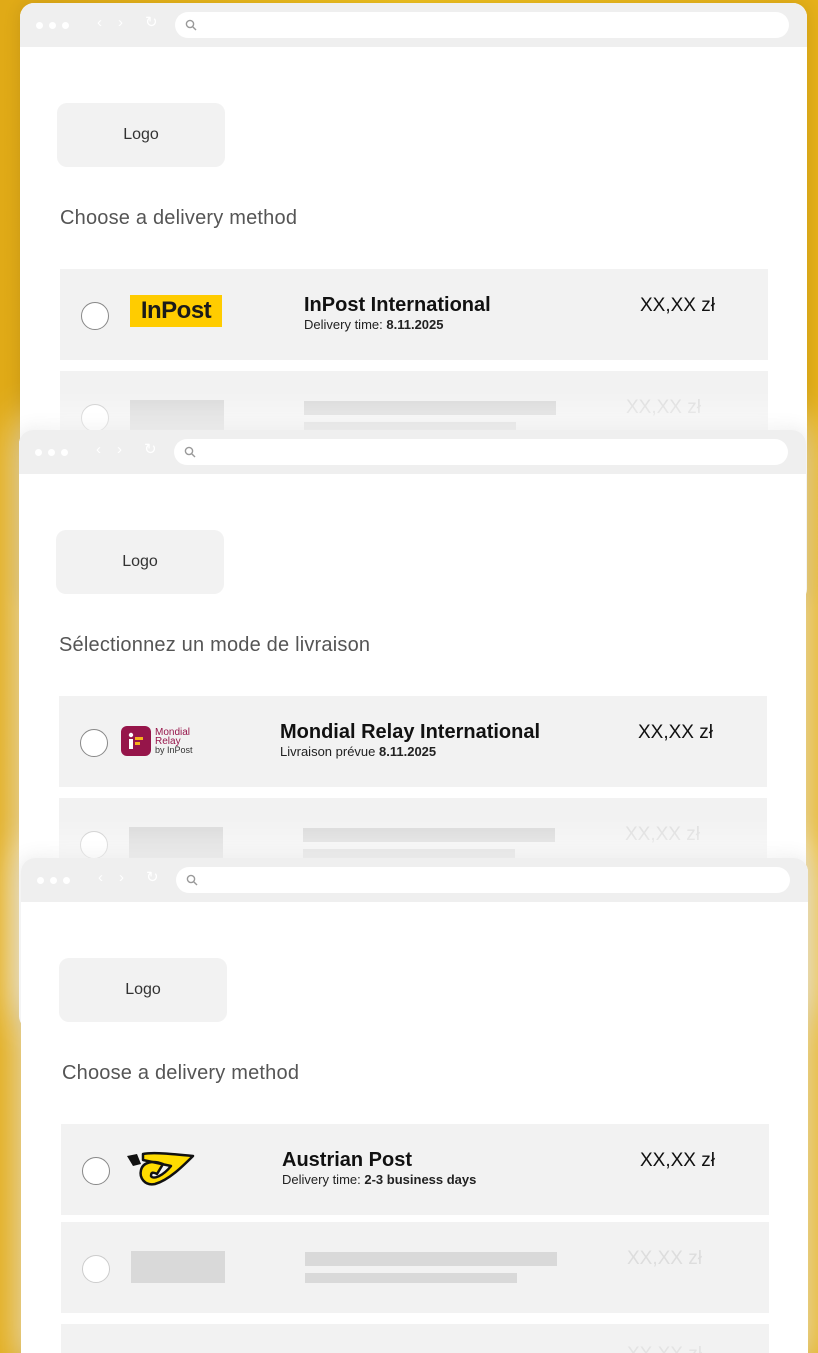  Describe the element at coordinates (411, 1278) in the screenshot. I see `delivery-time-placeholder` at that location.